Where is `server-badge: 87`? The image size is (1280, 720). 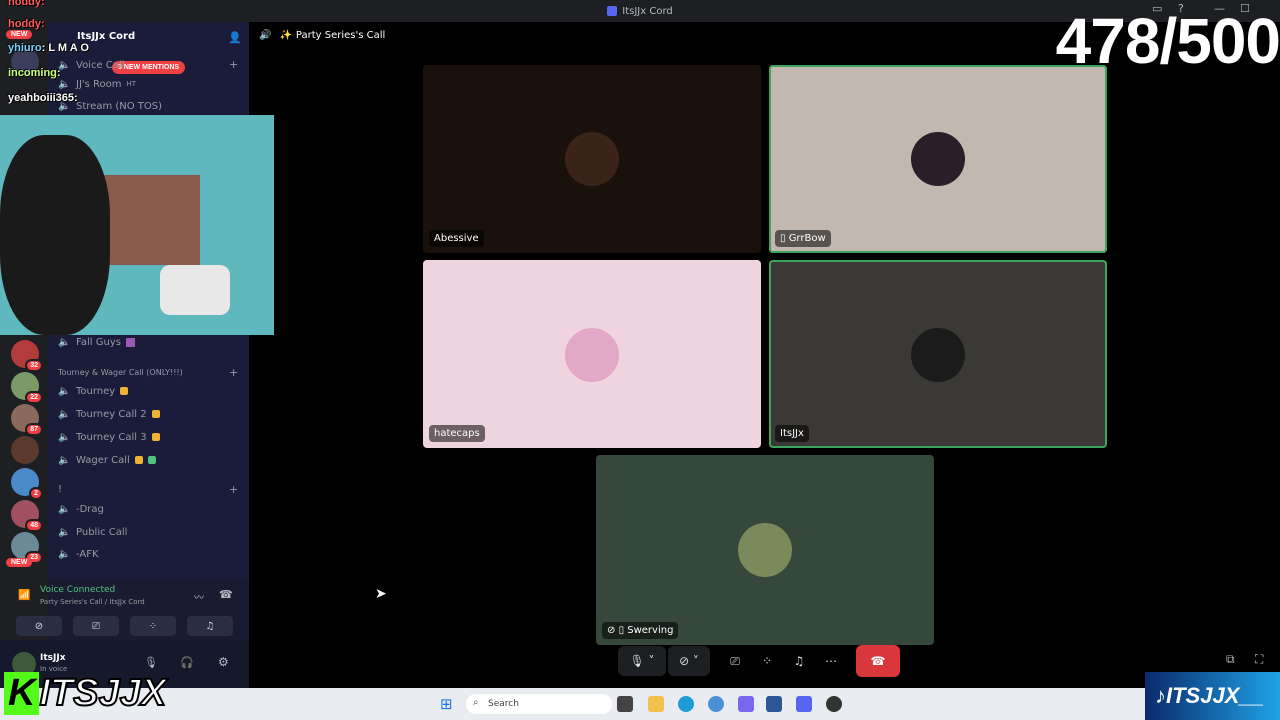 server-badge: 87 is located at coordinates (34, 429).